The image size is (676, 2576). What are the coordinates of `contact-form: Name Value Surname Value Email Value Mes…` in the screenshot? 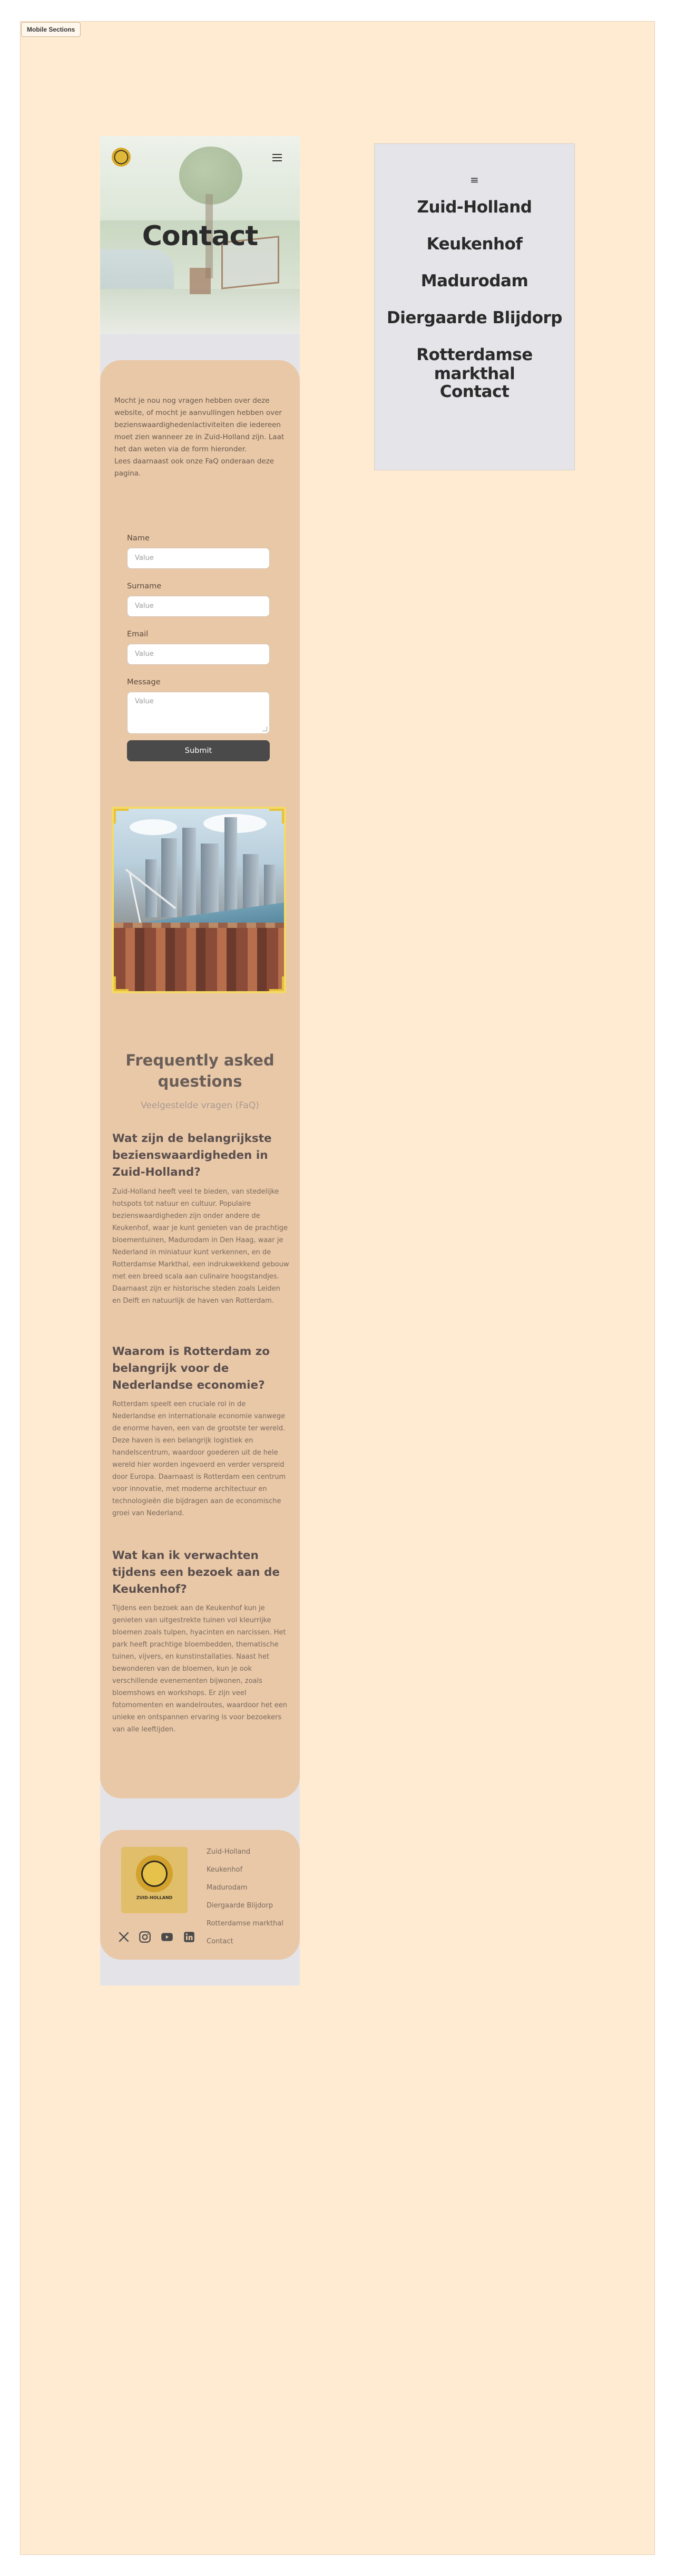 It's located at (198, 647).